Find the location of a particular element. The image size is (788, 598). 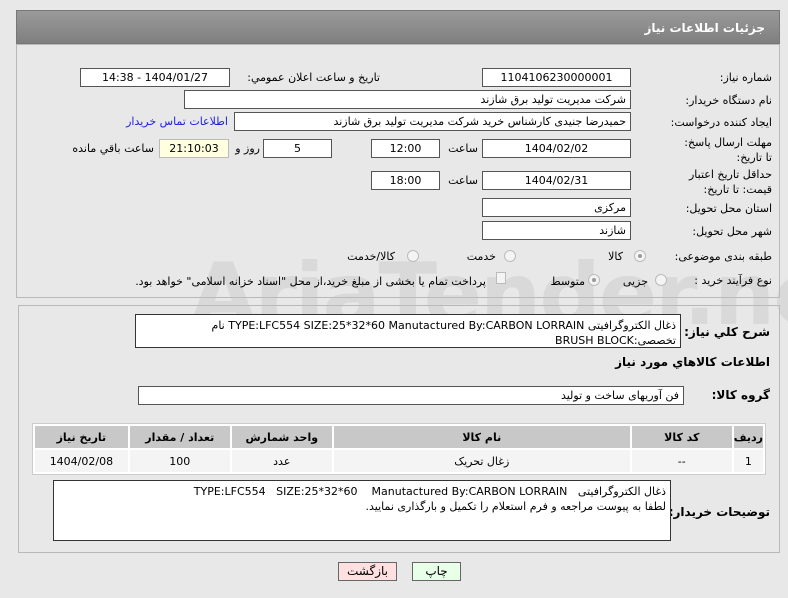

col-row: ردیف is located at coordinates (748, 437).